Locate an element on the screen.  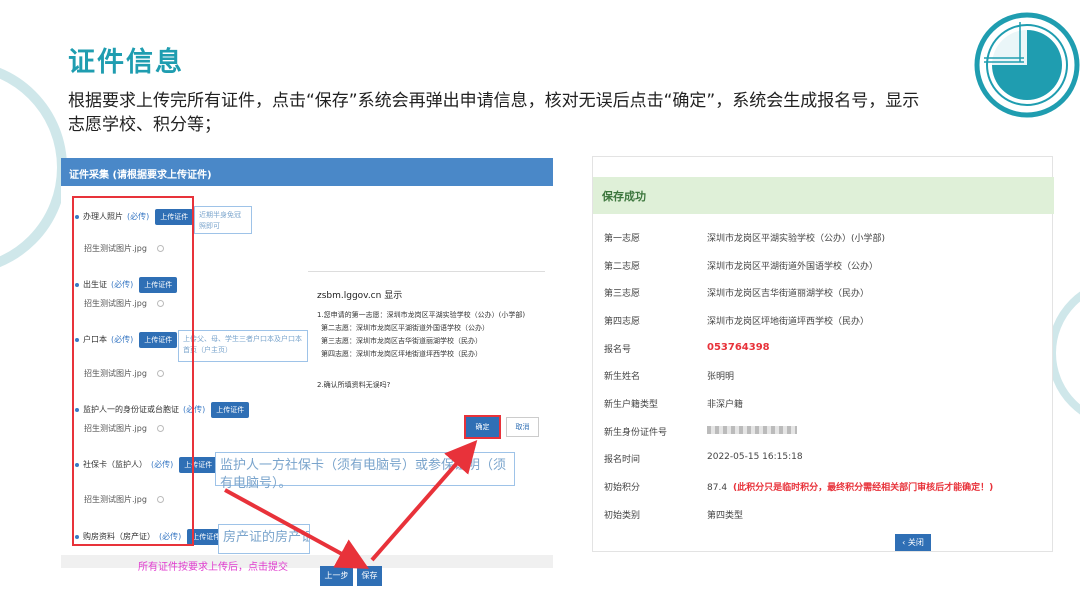
close-button: ‹ 关闭 is located at coordinates (913, 542).